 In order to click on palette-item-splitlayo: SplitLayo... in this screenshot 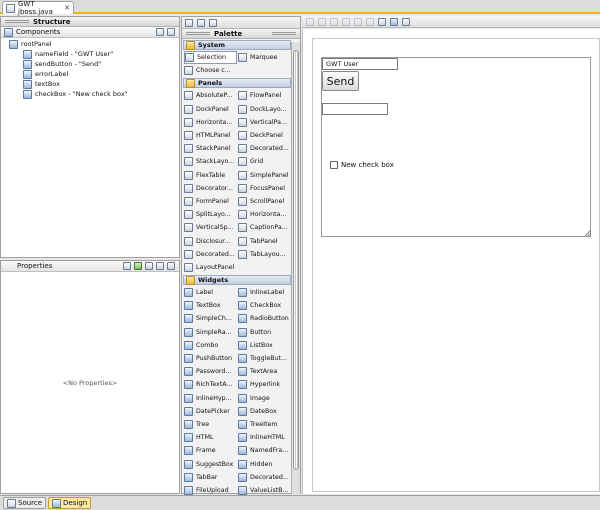, I will do `click(210, 214)`.